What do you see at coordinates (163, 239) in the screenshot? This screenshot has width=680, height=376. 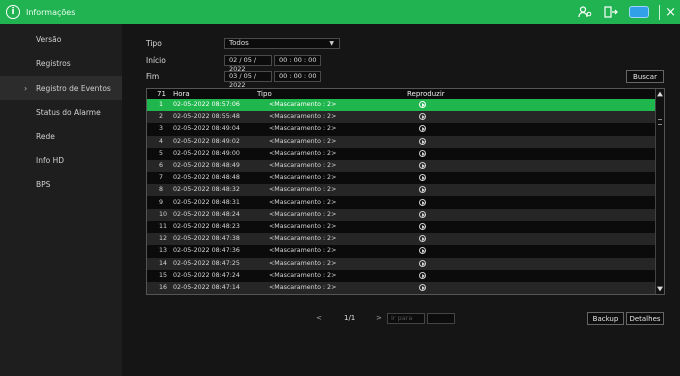 I see `row-number: 12` at bounding box center [163, 239].